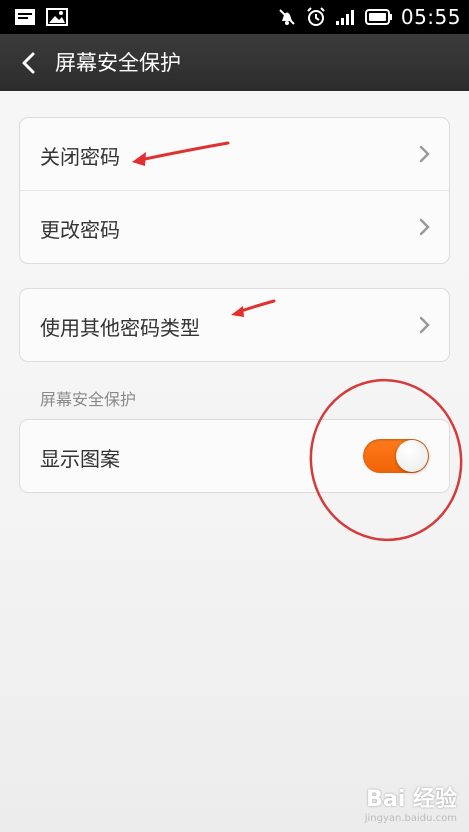  I want to click on toggle-knob, so click(412, 456).